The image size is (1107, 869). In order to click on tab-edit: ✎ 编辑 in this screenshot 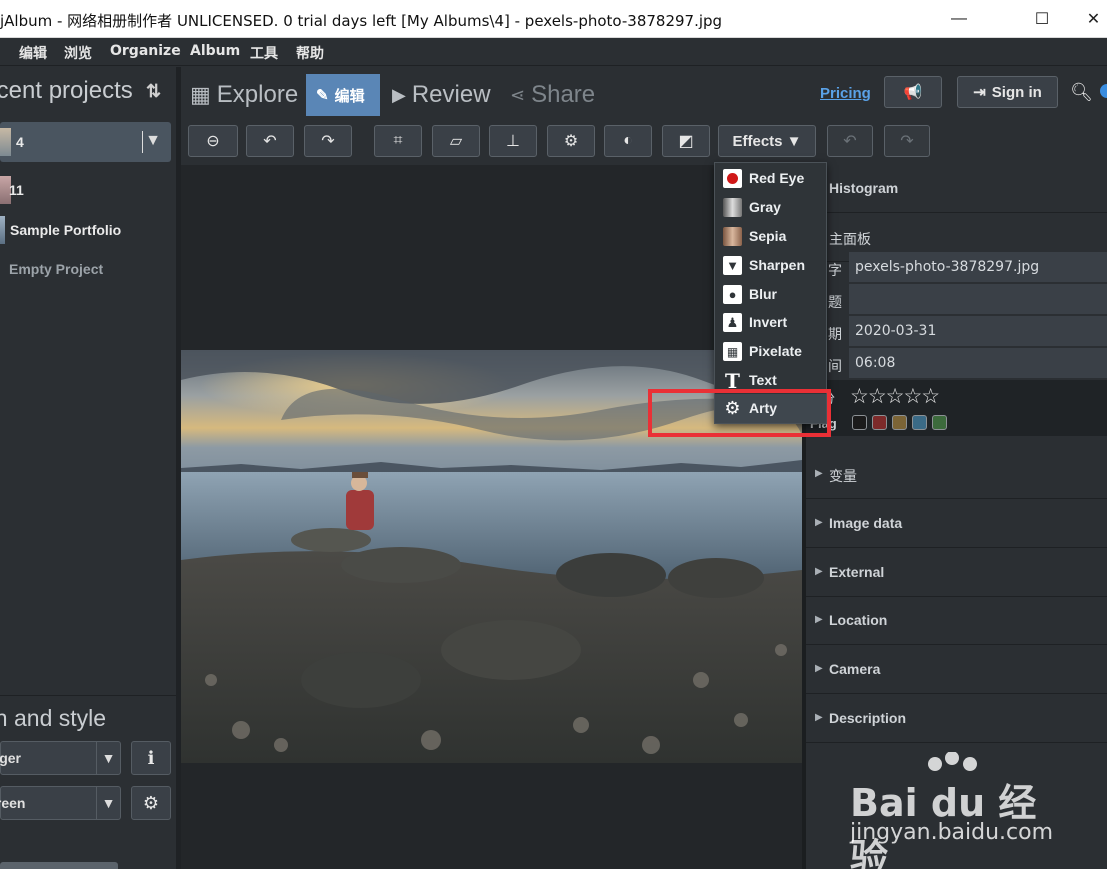, I will do `click(343, 95)`.